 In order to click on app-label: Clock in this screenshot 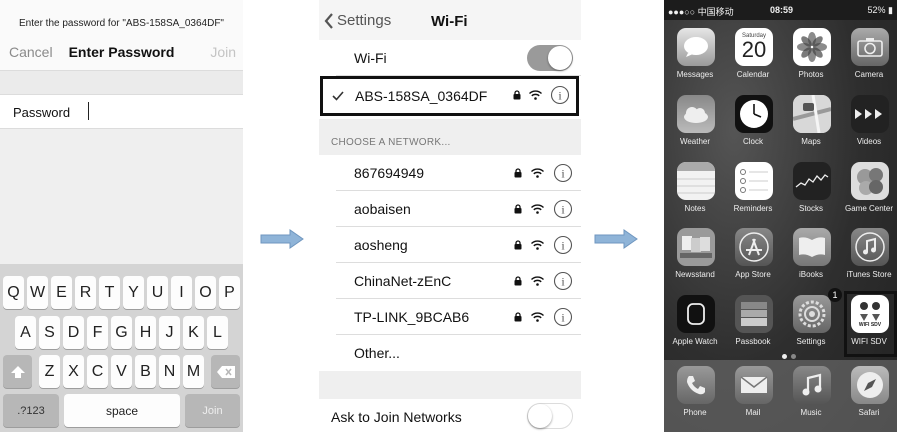, I will do `click(752, 141)`.